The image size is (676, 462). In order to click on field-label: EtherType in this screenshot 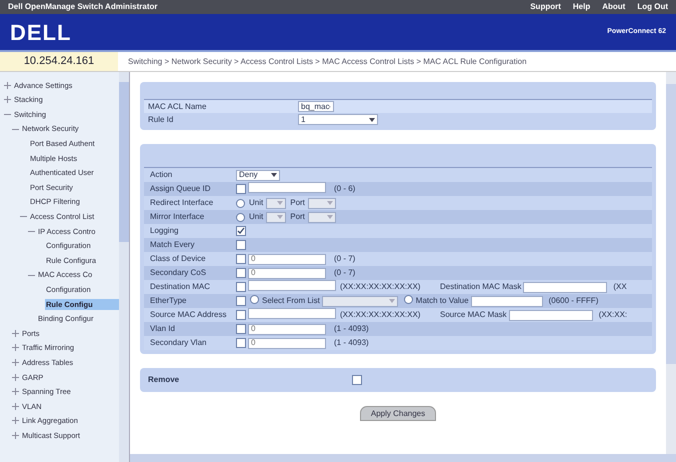, I will do `click(168, 300)`.